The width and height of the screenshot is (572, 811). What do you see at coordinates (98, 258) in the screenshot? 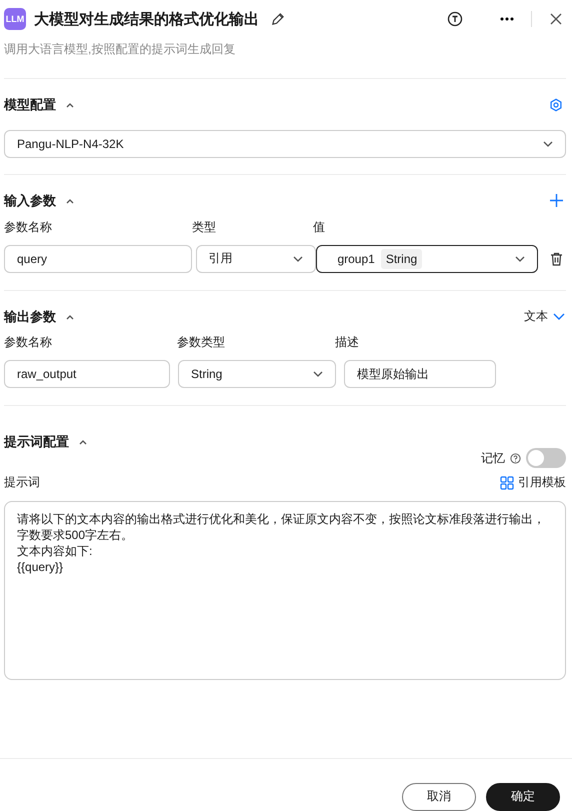
I see `param-name-field: query` at bounding box center [98, 258].